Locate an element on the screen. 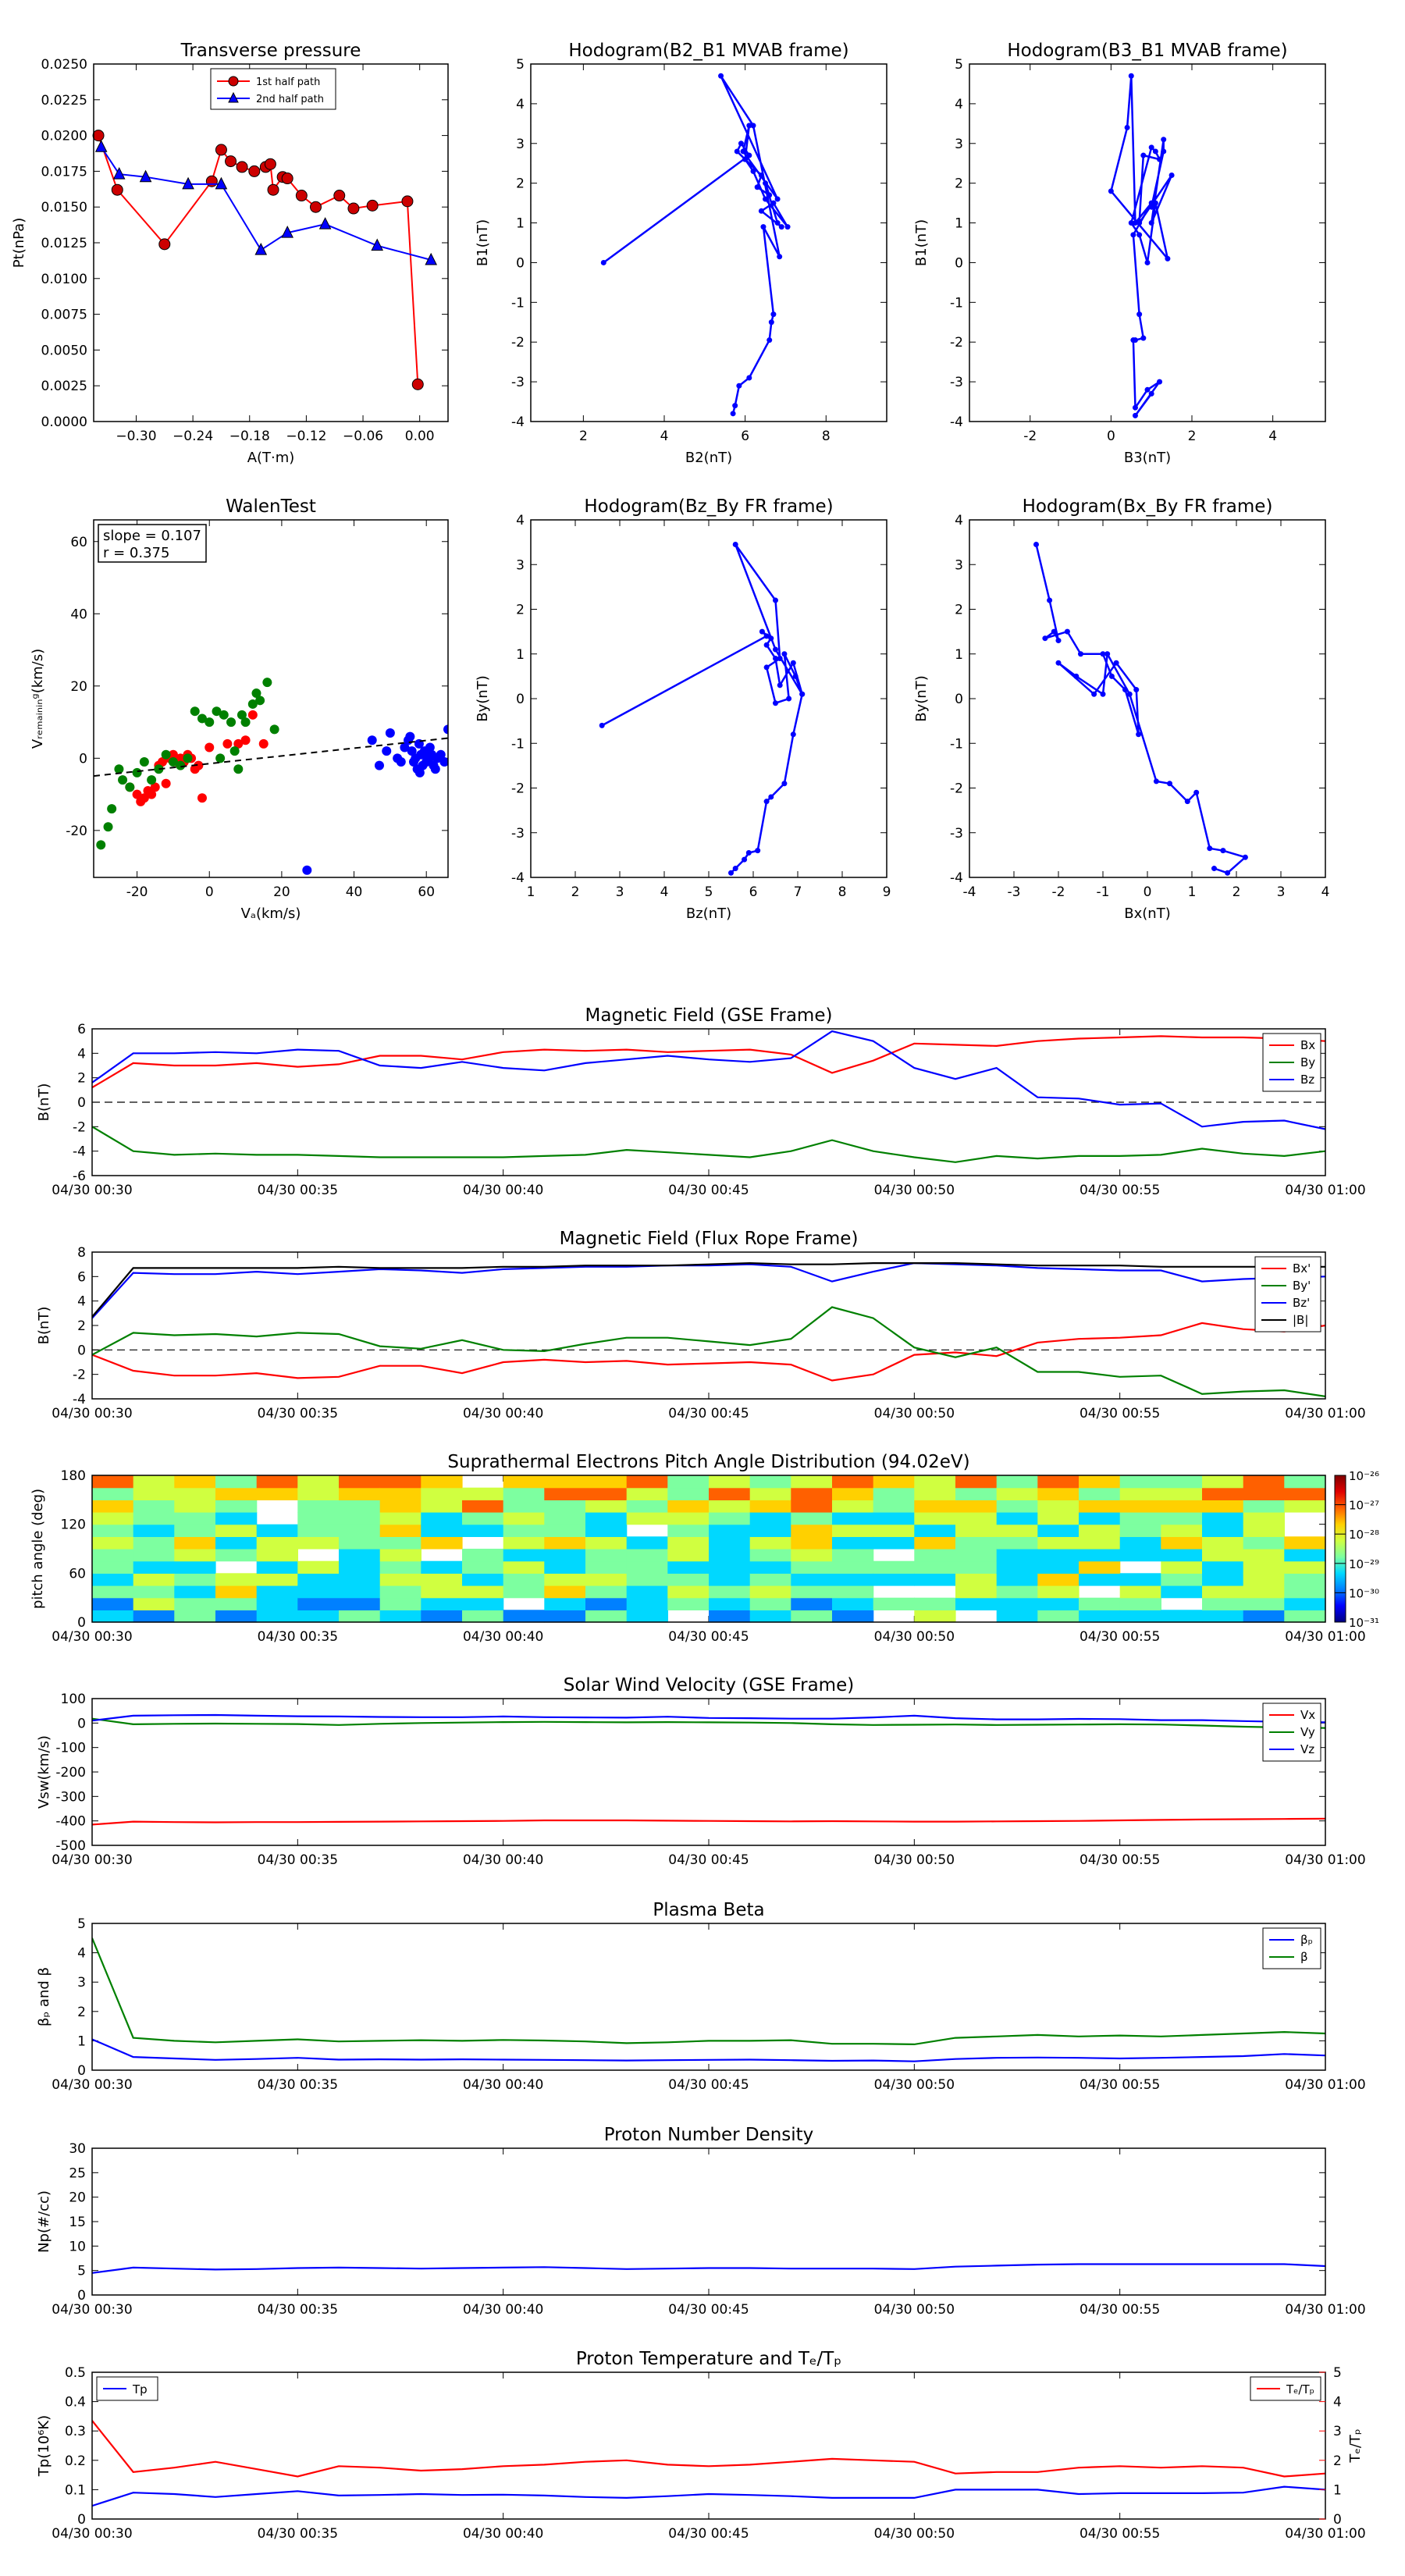 The width and height of the screenshot is (1405, 2576). x-tick-label: 6 is located at coordinates (753, 892).